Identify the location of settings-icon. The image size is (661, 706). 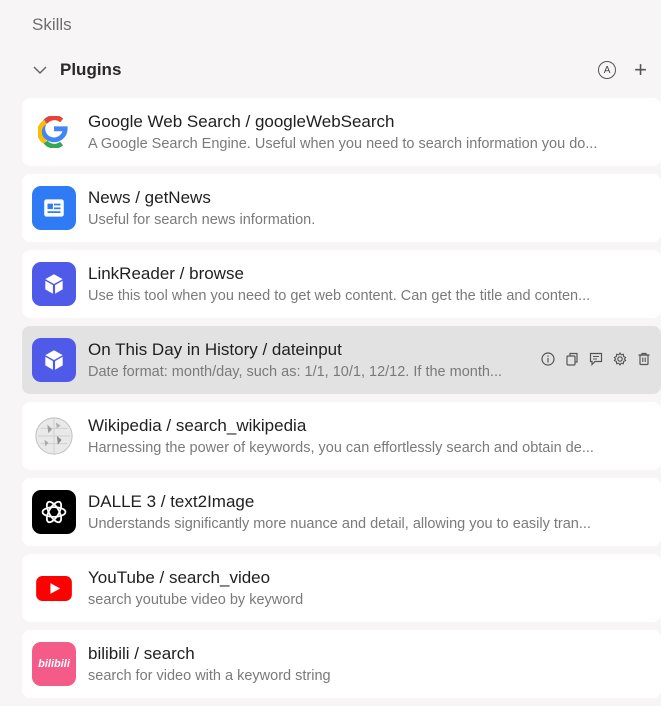
(620, 359).